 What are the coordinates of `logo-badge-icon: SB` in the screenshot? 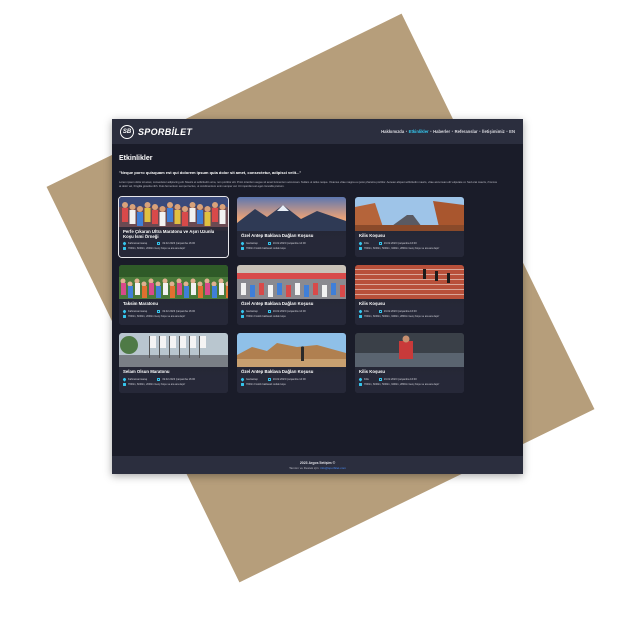 It's located at (127, 131).